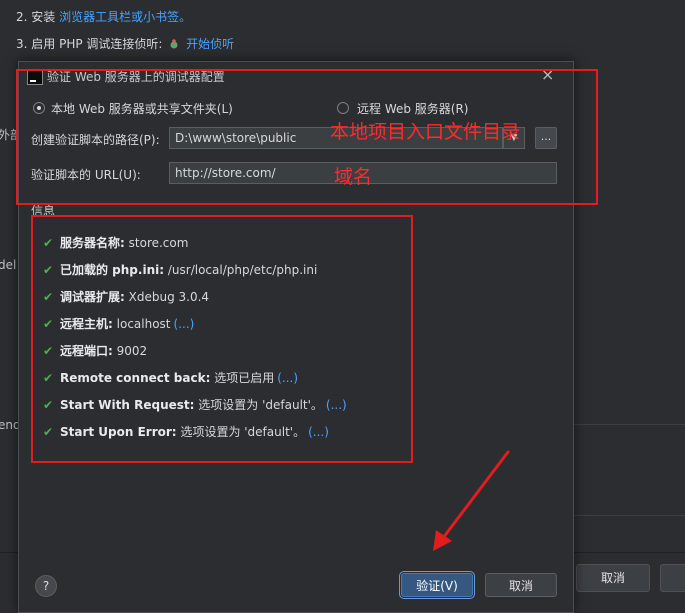 This screenshot has height=613, width=685. Describe the element at coordinates (425, 132) in the screenshot. I see `annotation-entry-dir: 本地项目入口文件目录` at that location.